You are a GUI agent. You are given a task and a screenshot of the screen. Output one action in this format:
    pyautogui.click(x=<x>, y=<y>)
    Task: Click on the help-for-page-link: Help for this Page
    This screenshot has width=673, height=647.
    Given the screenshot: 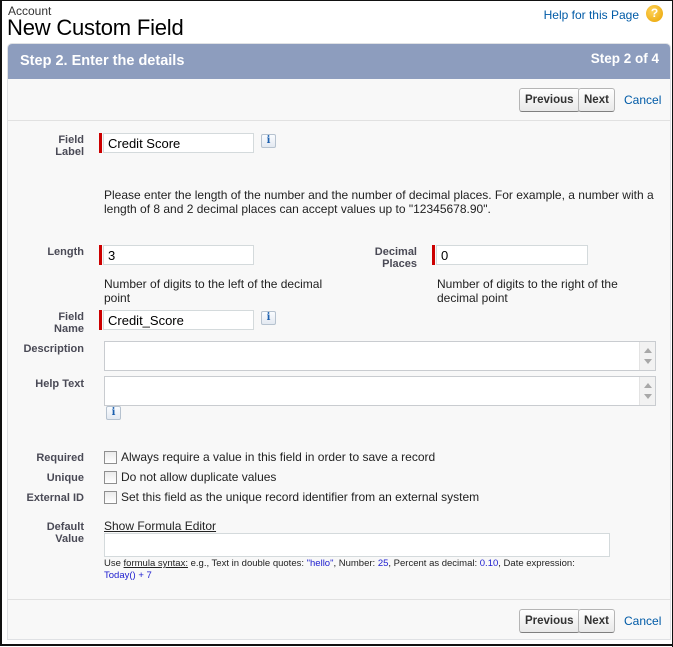 What is the action you would take?
    pyautogui.click(x=591, y=15)
    